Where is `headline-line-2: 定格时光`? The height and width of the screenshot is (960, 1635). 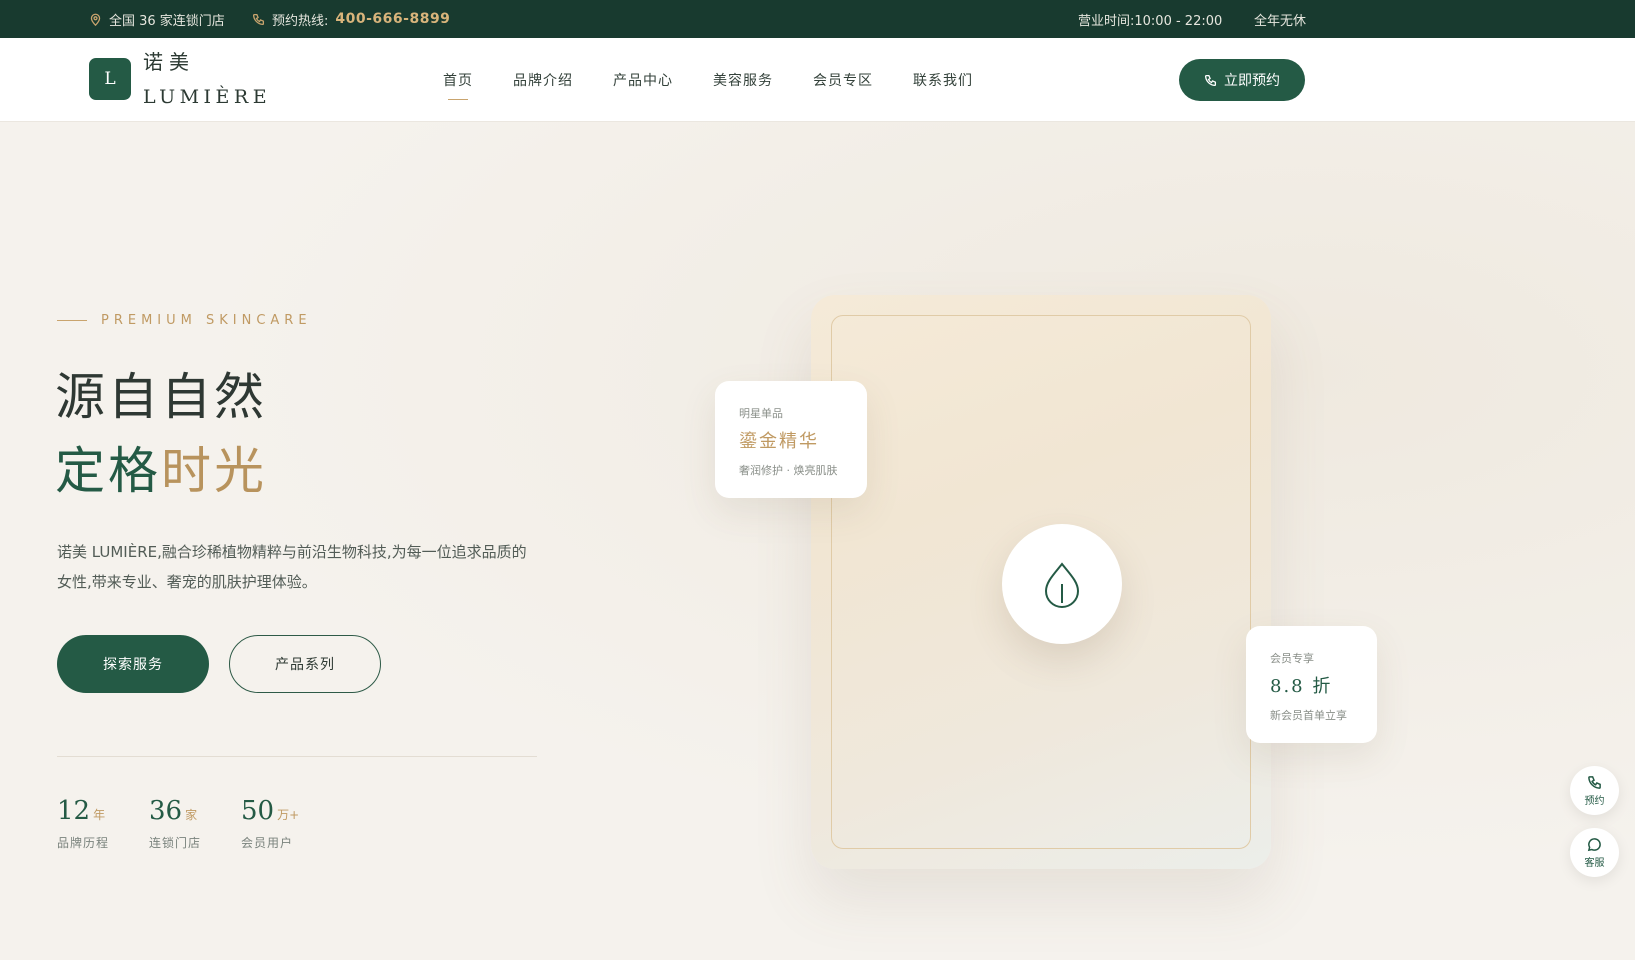 headline-line-2: 定格时光 is located at coordinates (161, 471).